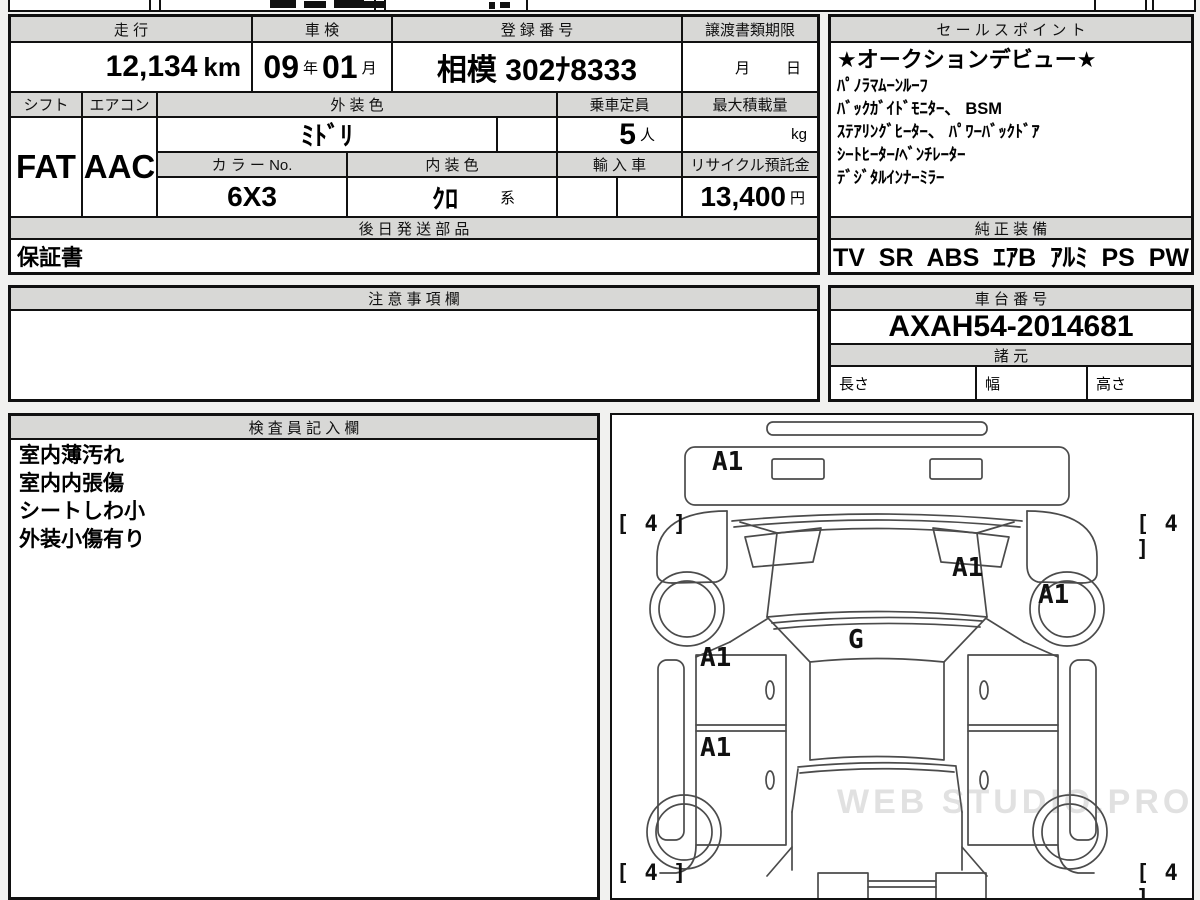 The height and width of the screenshot is (900, 1200). I want to click on recycle-value: 13,400 円, so click(750, 197).